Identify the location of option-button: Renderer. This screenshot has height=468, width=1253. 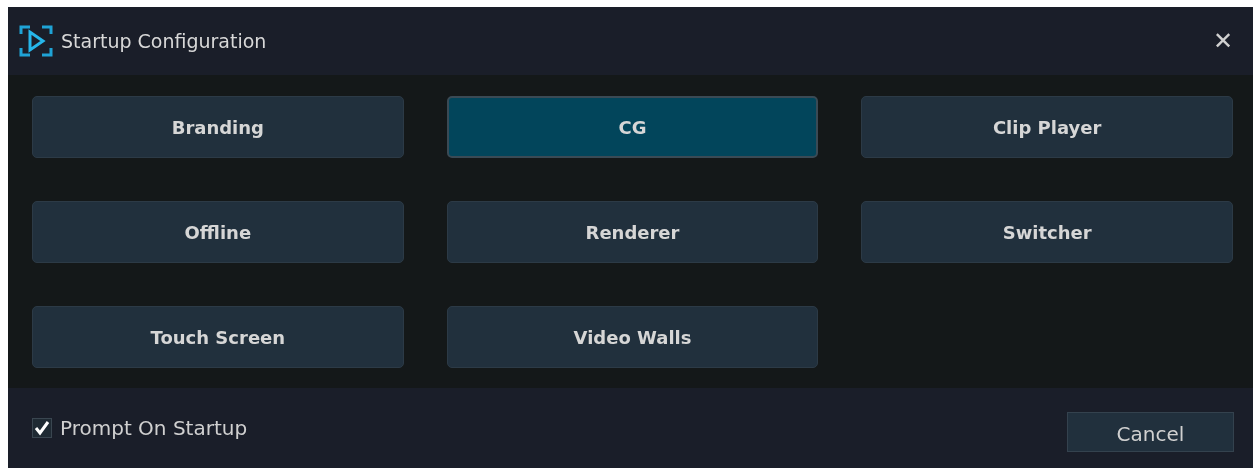
(632, 232).